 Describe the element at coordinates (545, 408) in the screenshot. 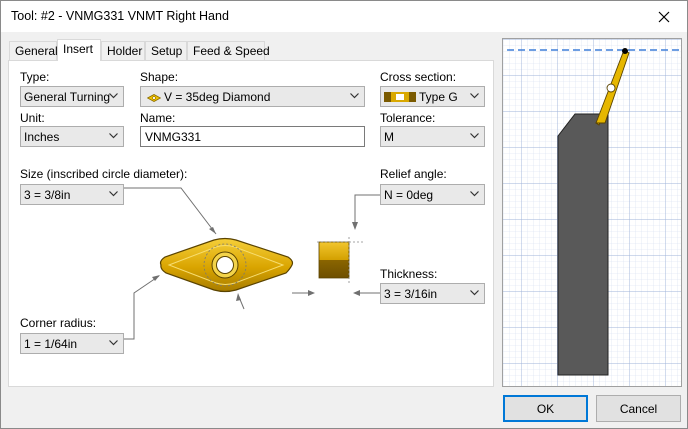

I see `ok-button: OK` at that location.